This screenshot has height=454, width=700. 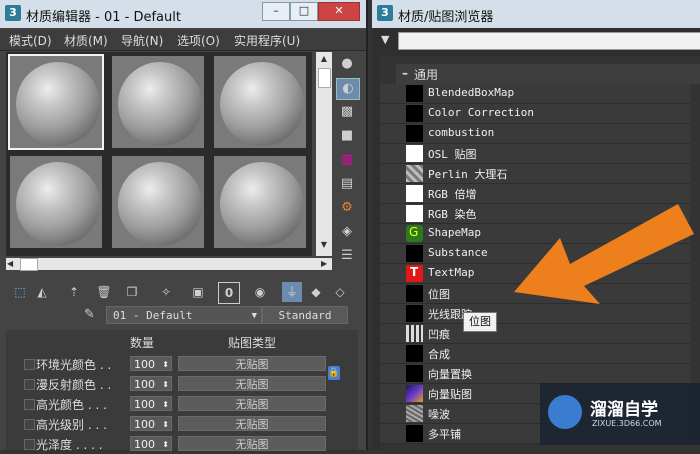 I want to click on options-icon: ⚙, so click(x=347, y=208).